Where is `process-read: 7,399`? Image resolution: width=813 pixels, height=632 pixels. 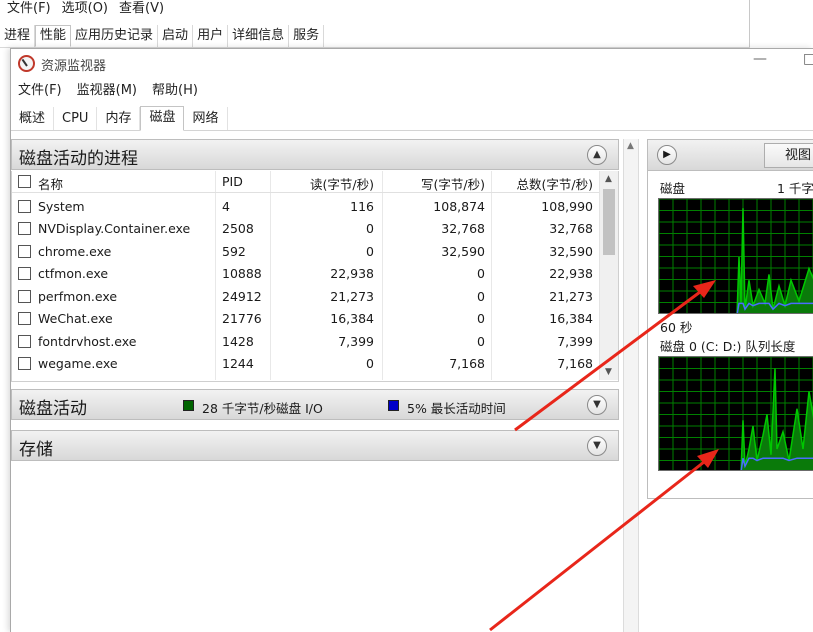
process-read: 7,399 is located at coordinates (356, 341).